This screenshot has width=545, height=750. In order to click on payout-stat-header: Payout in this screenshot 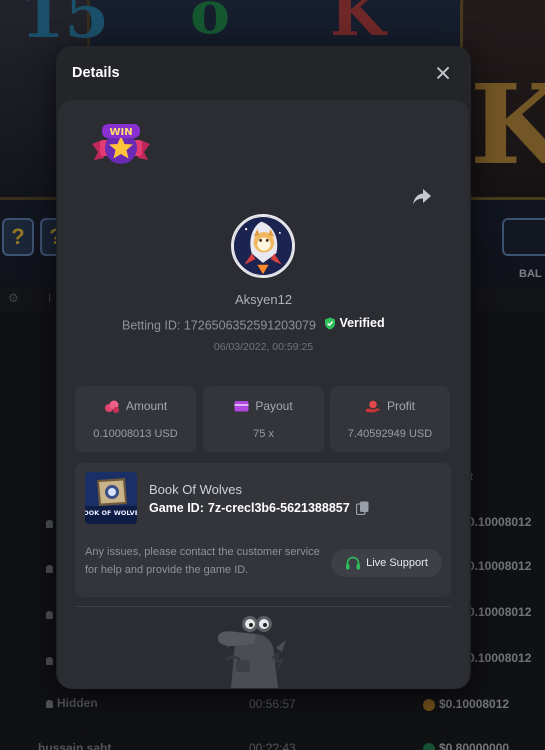, I will do `click(263, 406)`.